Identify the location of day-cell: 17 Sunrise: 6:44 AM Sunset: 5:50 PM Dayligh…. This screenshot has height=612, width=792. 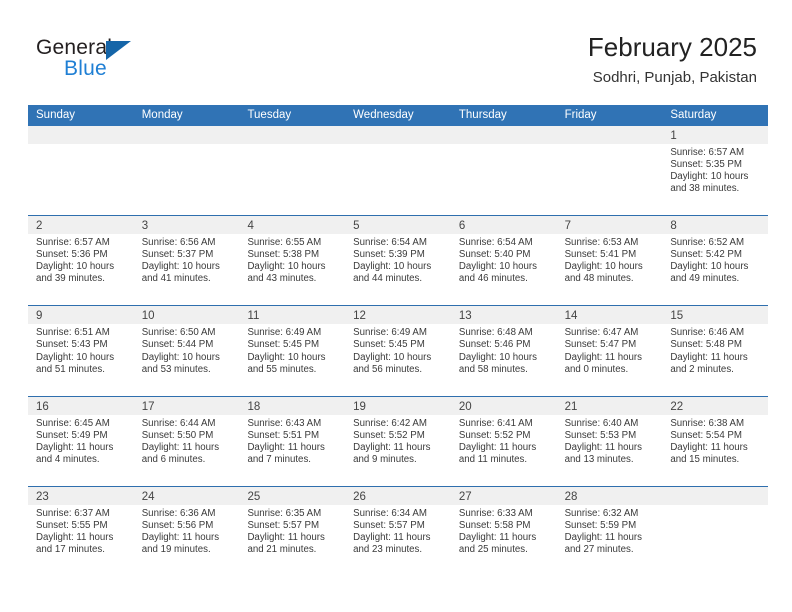
(186, 441).